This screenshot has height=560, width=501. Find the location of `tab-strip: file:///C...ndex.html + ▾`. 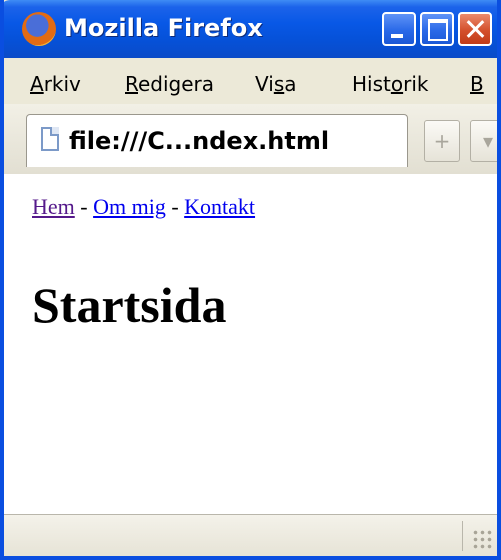

tab-strip: file:///C...ndex.html + ▾ is located at coordinates (250, 139).